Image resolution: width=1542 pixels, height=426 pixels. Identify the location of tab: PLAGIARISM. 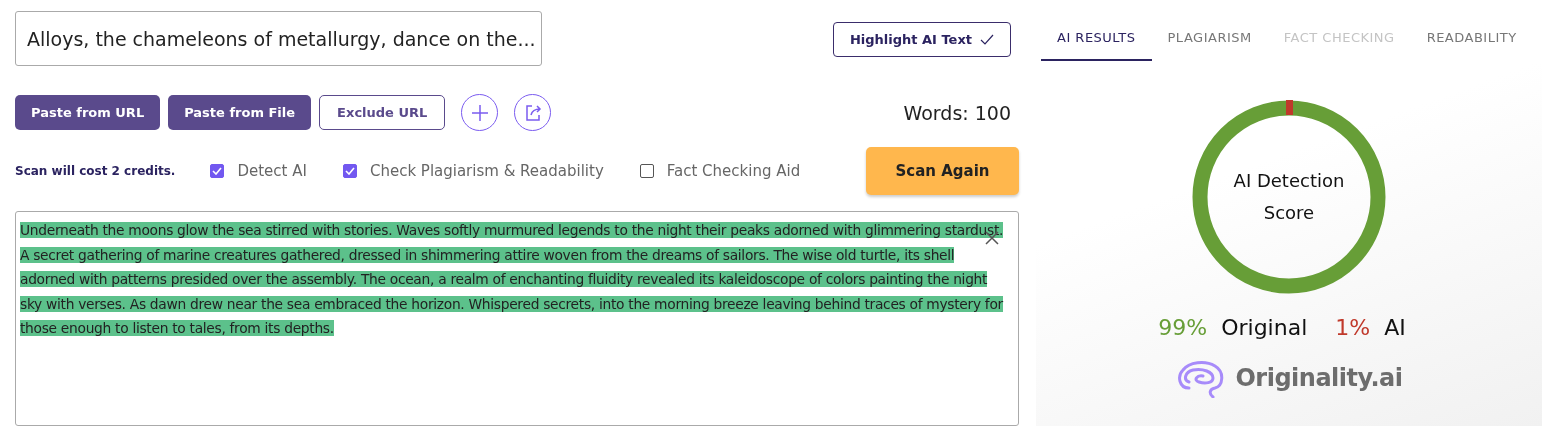
(1209, 41).